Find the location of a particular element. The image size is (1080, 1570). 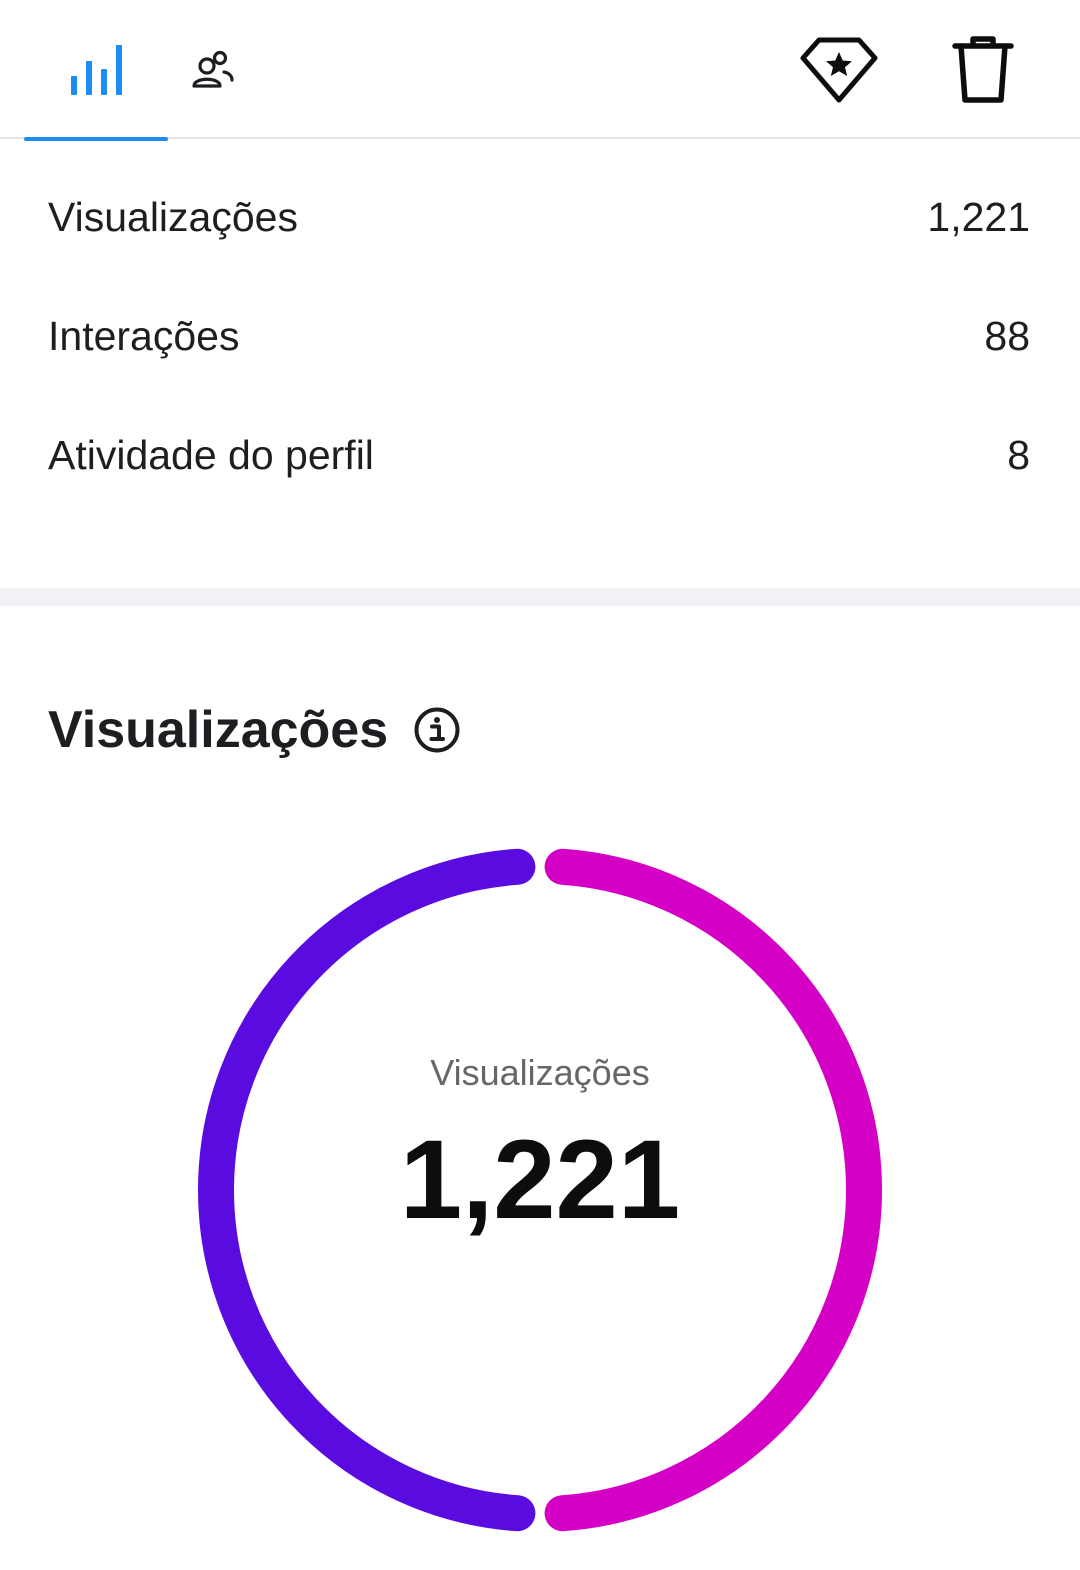

bar-chart-icon is located at coordinates (96, 69).